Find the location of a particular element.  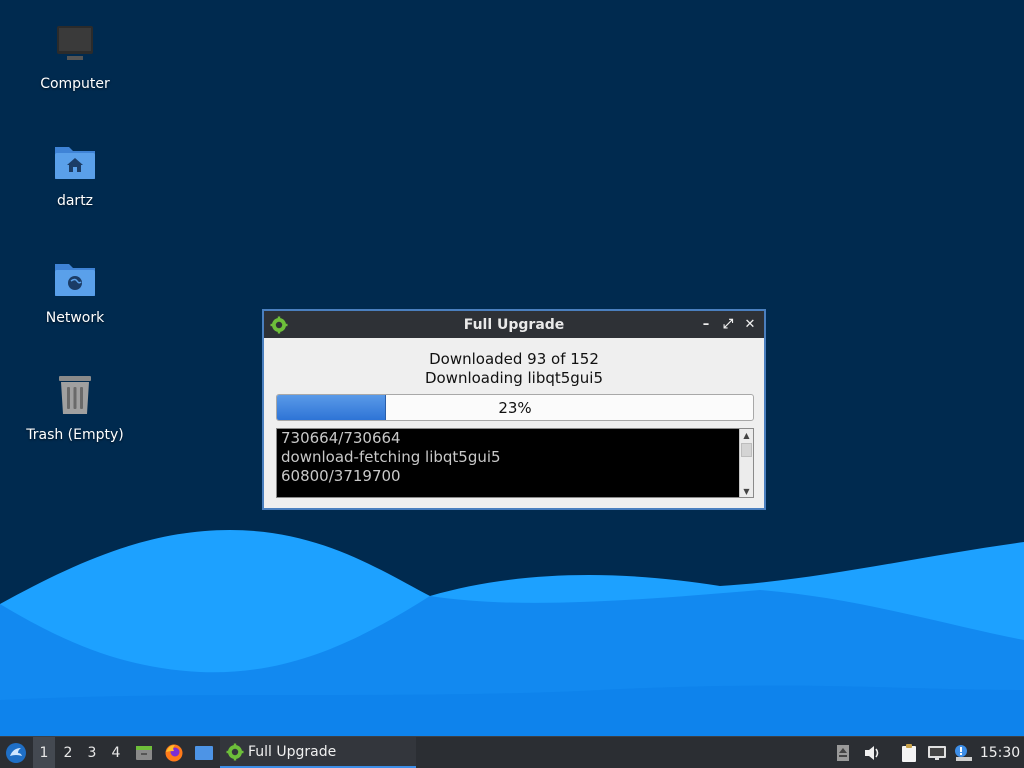

scroll-down-icon: ▼ is located at coordinates (746, 491).